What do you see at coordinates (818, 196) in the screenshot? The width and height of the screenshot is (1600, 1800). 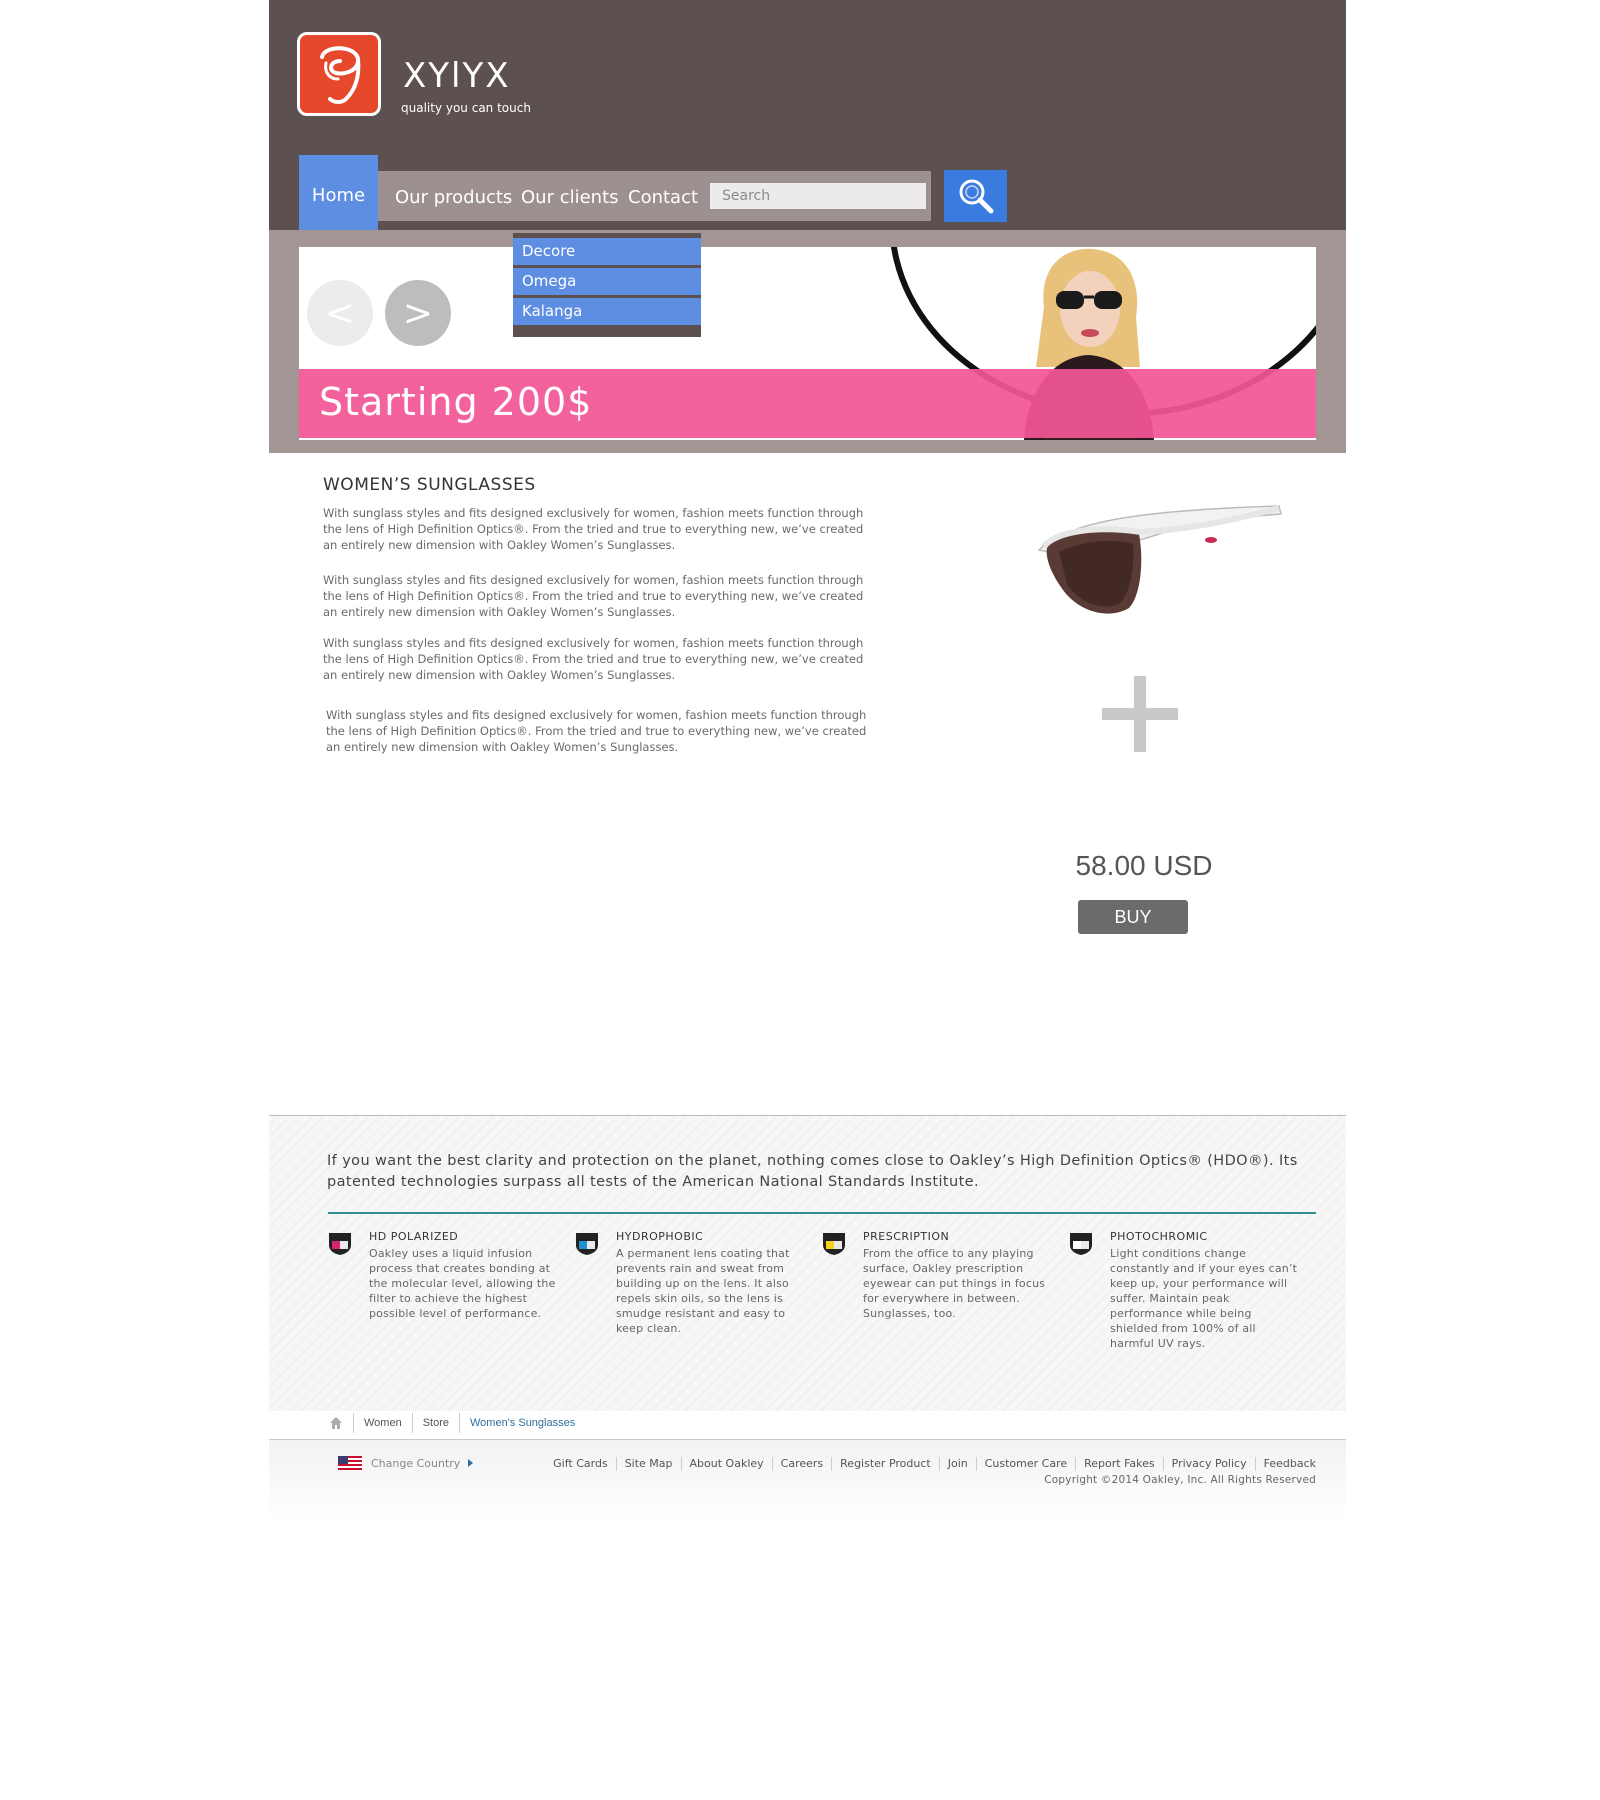 I see `search-input` at bounding box center [818, 196].